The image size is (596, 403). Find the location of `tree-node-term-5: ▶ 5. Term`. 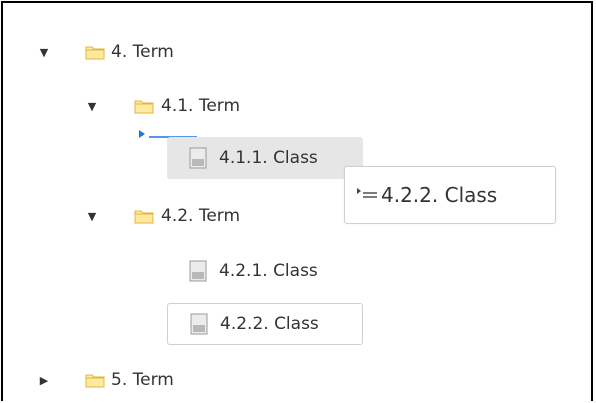

tree-node-term-5: ▶ 5. Term is located at coordinates (105, 380).